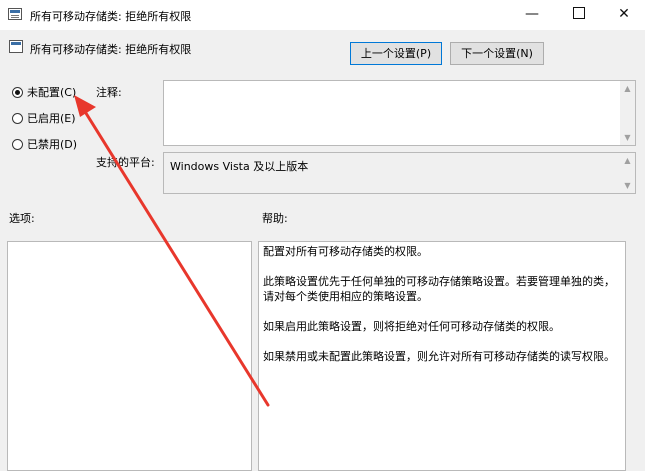 This screenshot has height=471, width=645. Describe the element at coordinates (322, 15) in the screenshot. I see `title-bar: 所有可移动存储类: 拒绝所有权限 — ✕` at that location.